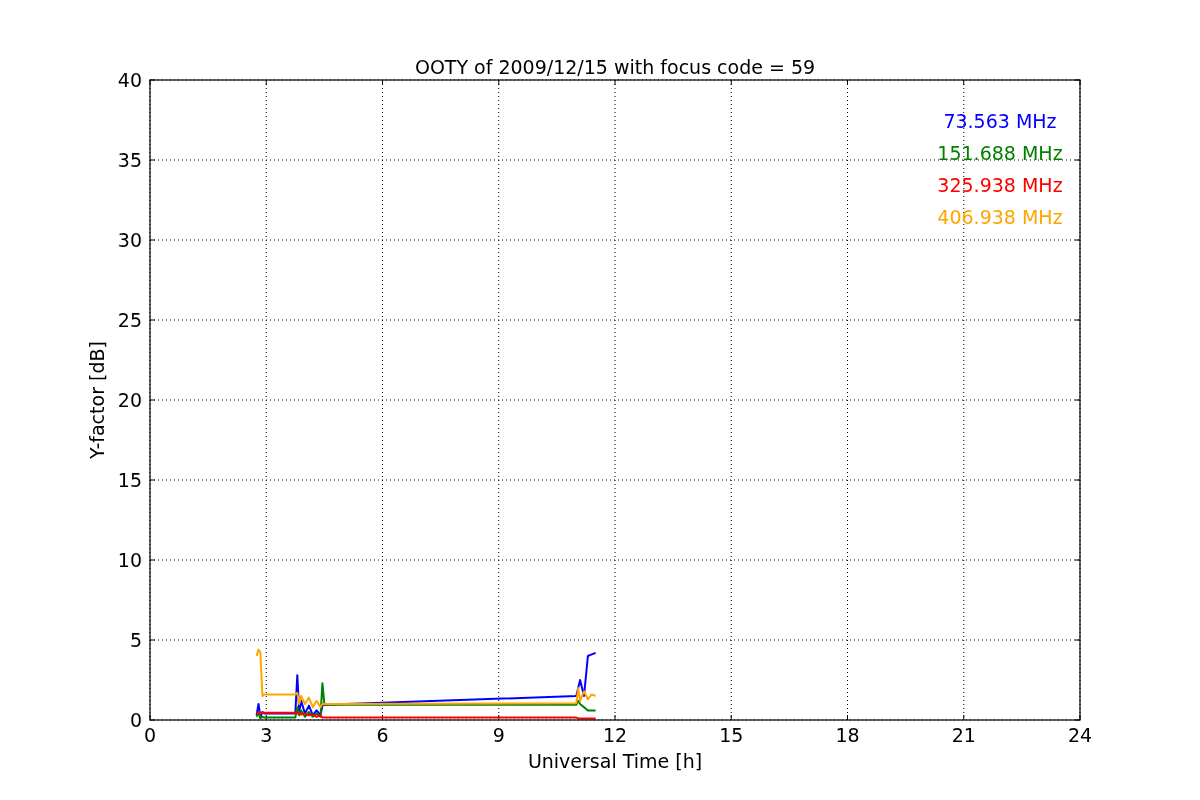 The height and width of the screenshot is (800, 1200). I want to click on x-tick-label: 21, so click(963, 735).